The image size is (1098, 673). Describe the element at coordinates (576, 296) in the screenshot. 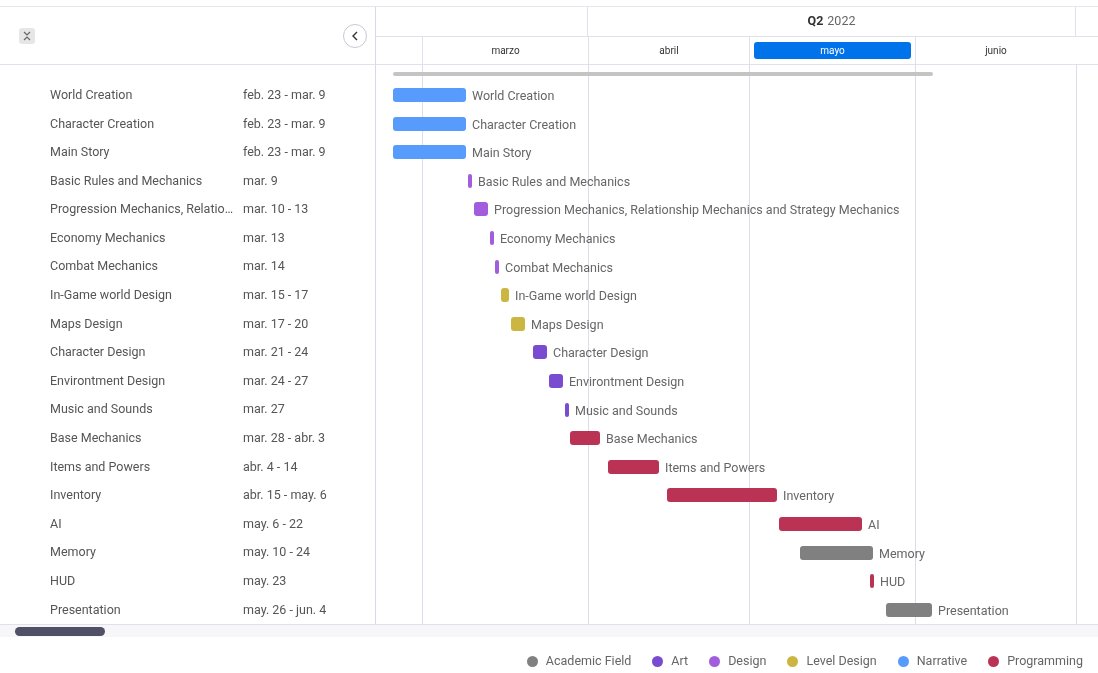

I see `bar-label: In-Game world Design` at that location.